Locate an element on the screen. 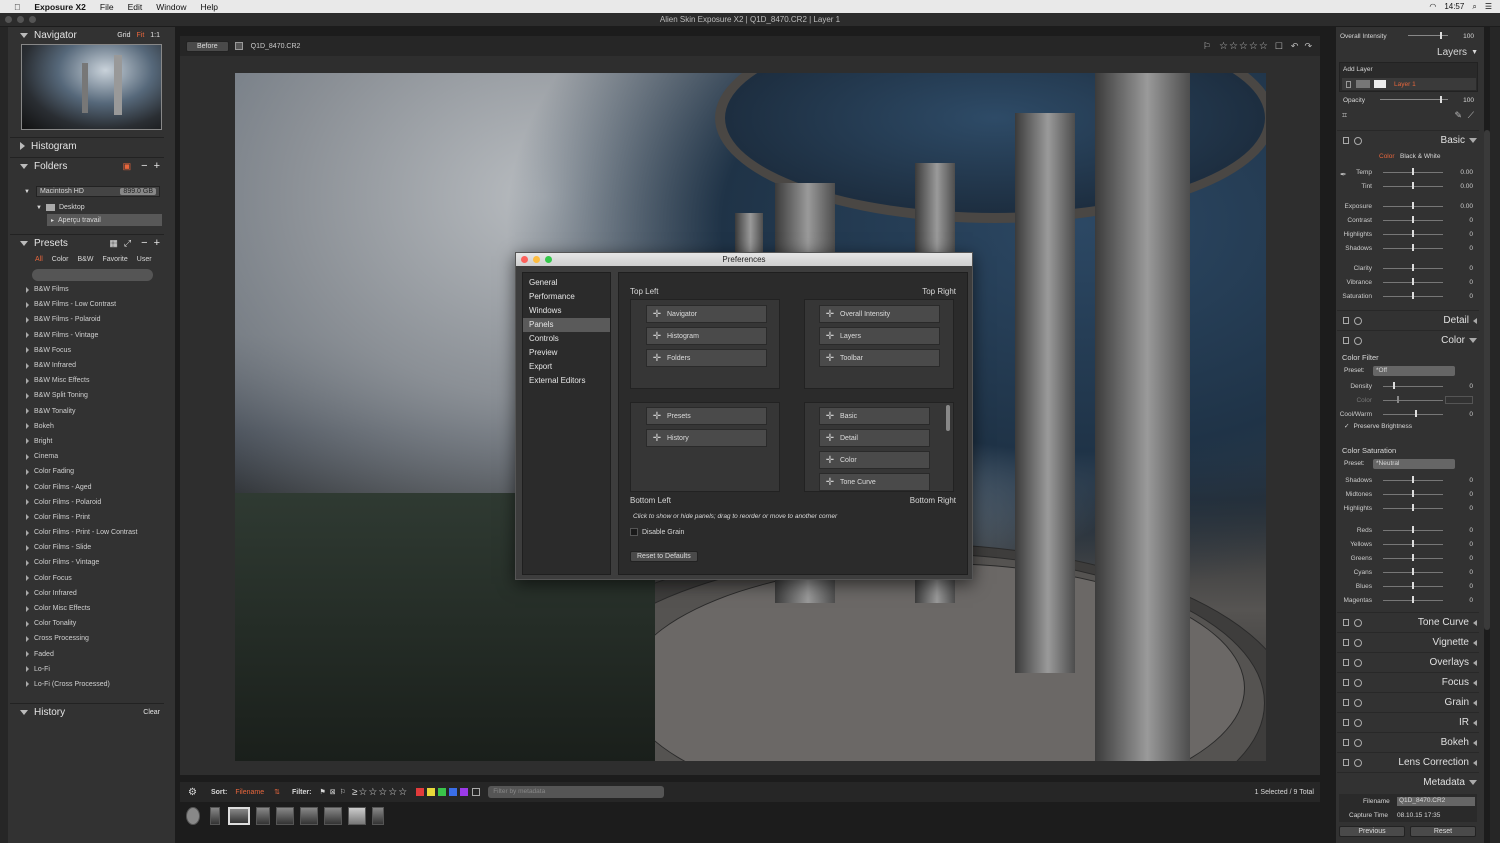 The width and height of the screenshot is (1500, 843). overall-intensity-slider is located at coordinates (1428, 35).